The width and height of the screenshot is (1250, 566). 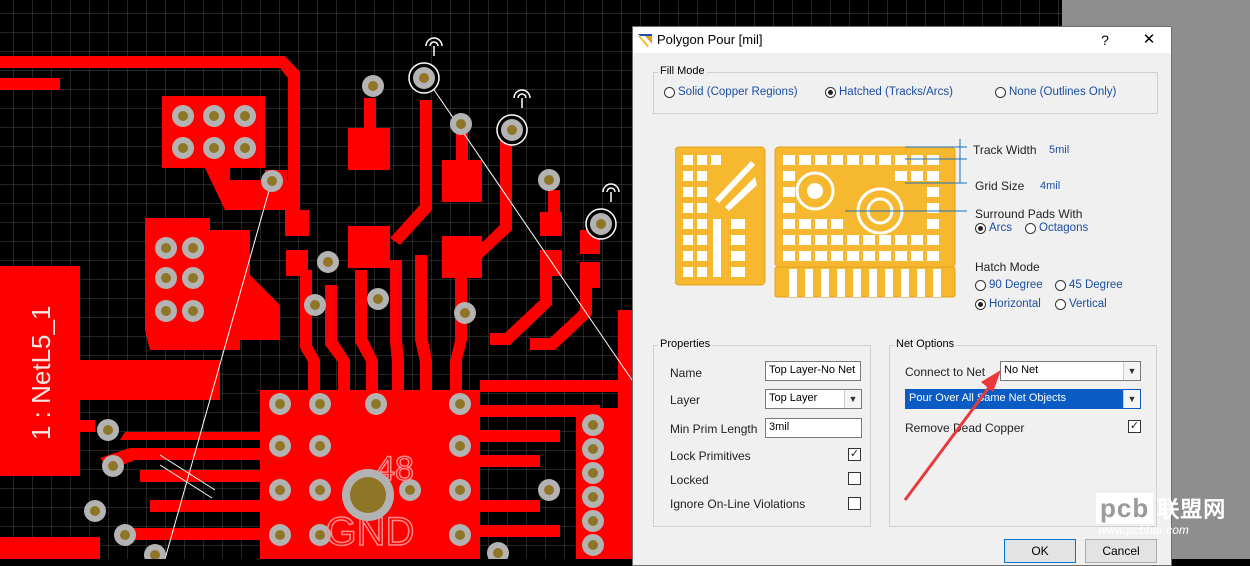 I want to click on fill-mode-solid-label: Solid (Copper Regions), so click(x=738, y=92).